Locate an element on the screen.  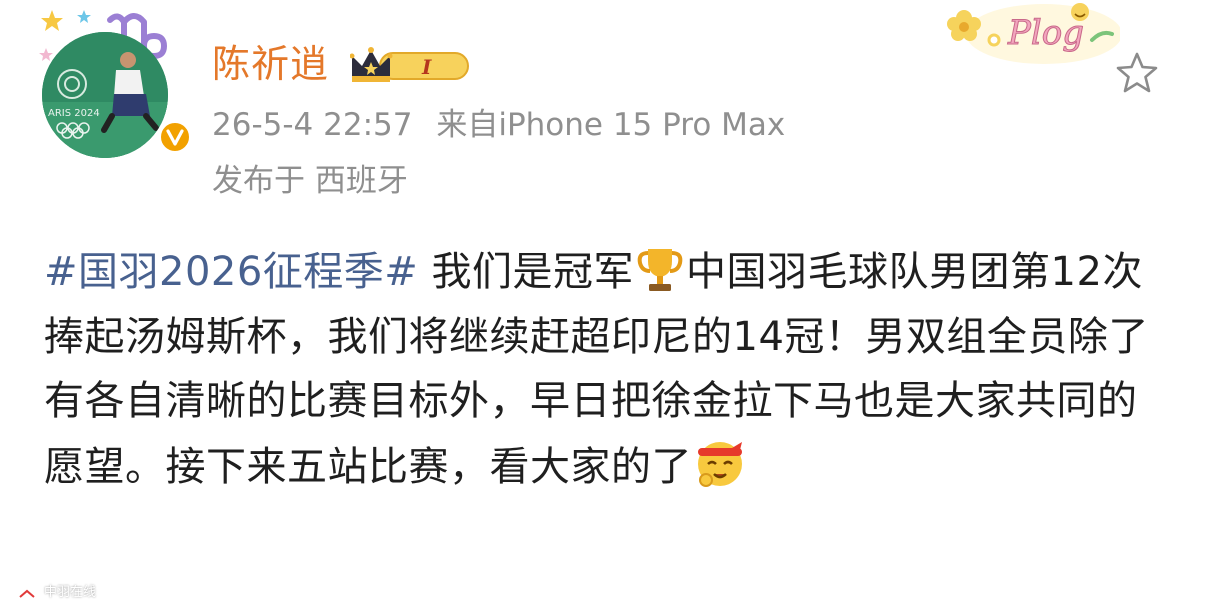
level-number: I is located at coordinates (426, 67).